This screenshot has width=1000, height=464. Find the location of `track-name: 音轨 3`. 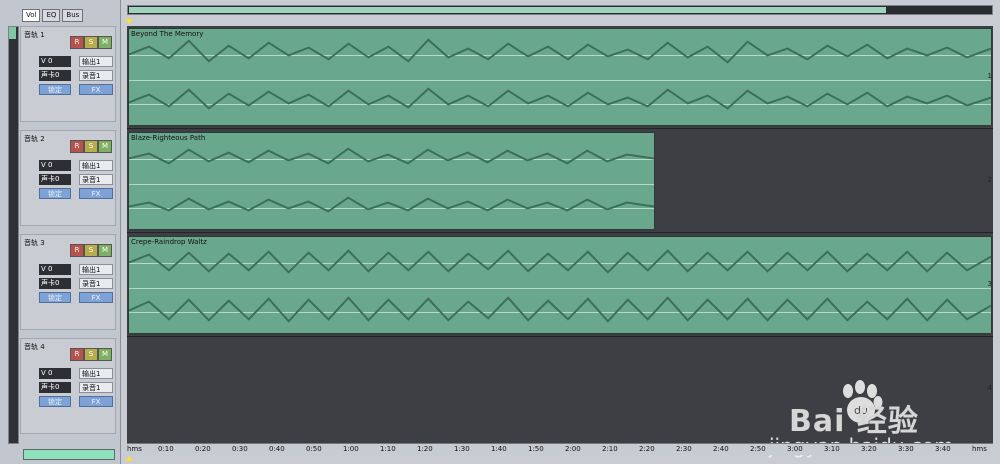

track-name: 音轨 3 is located at coordinates (34, 243).